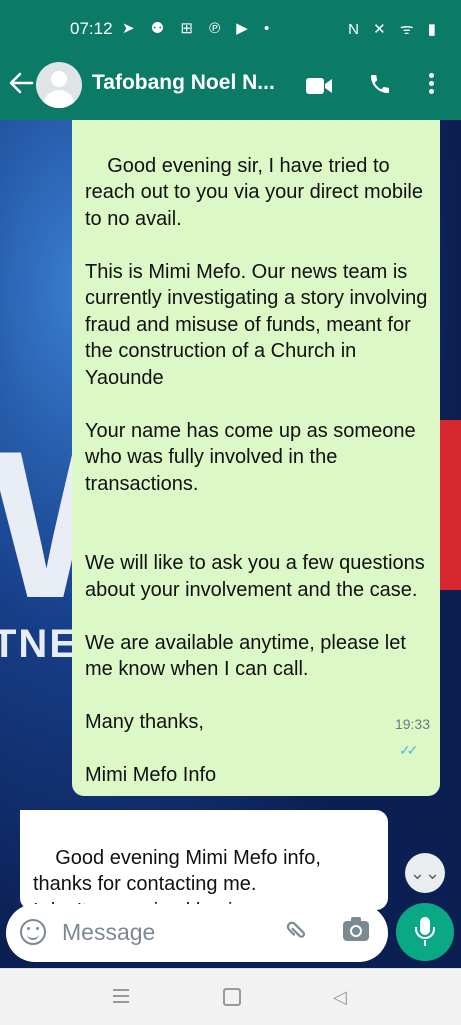  I want to click on home-icon, so click(232, 997).